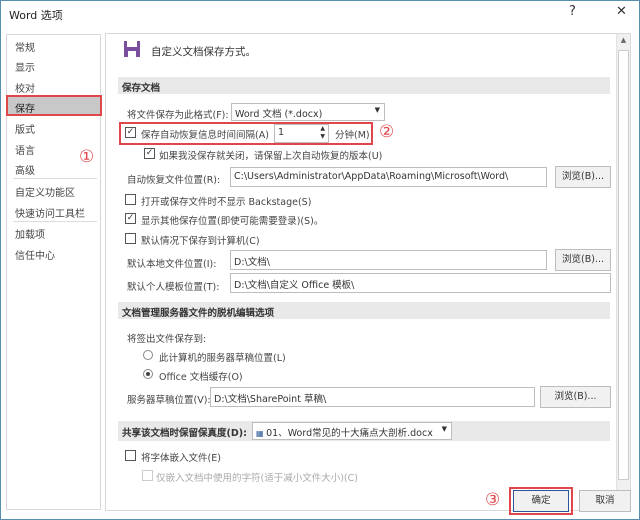 The image size is (640, 520). I want to click on floppy-disk-icon, so click(132, 49).